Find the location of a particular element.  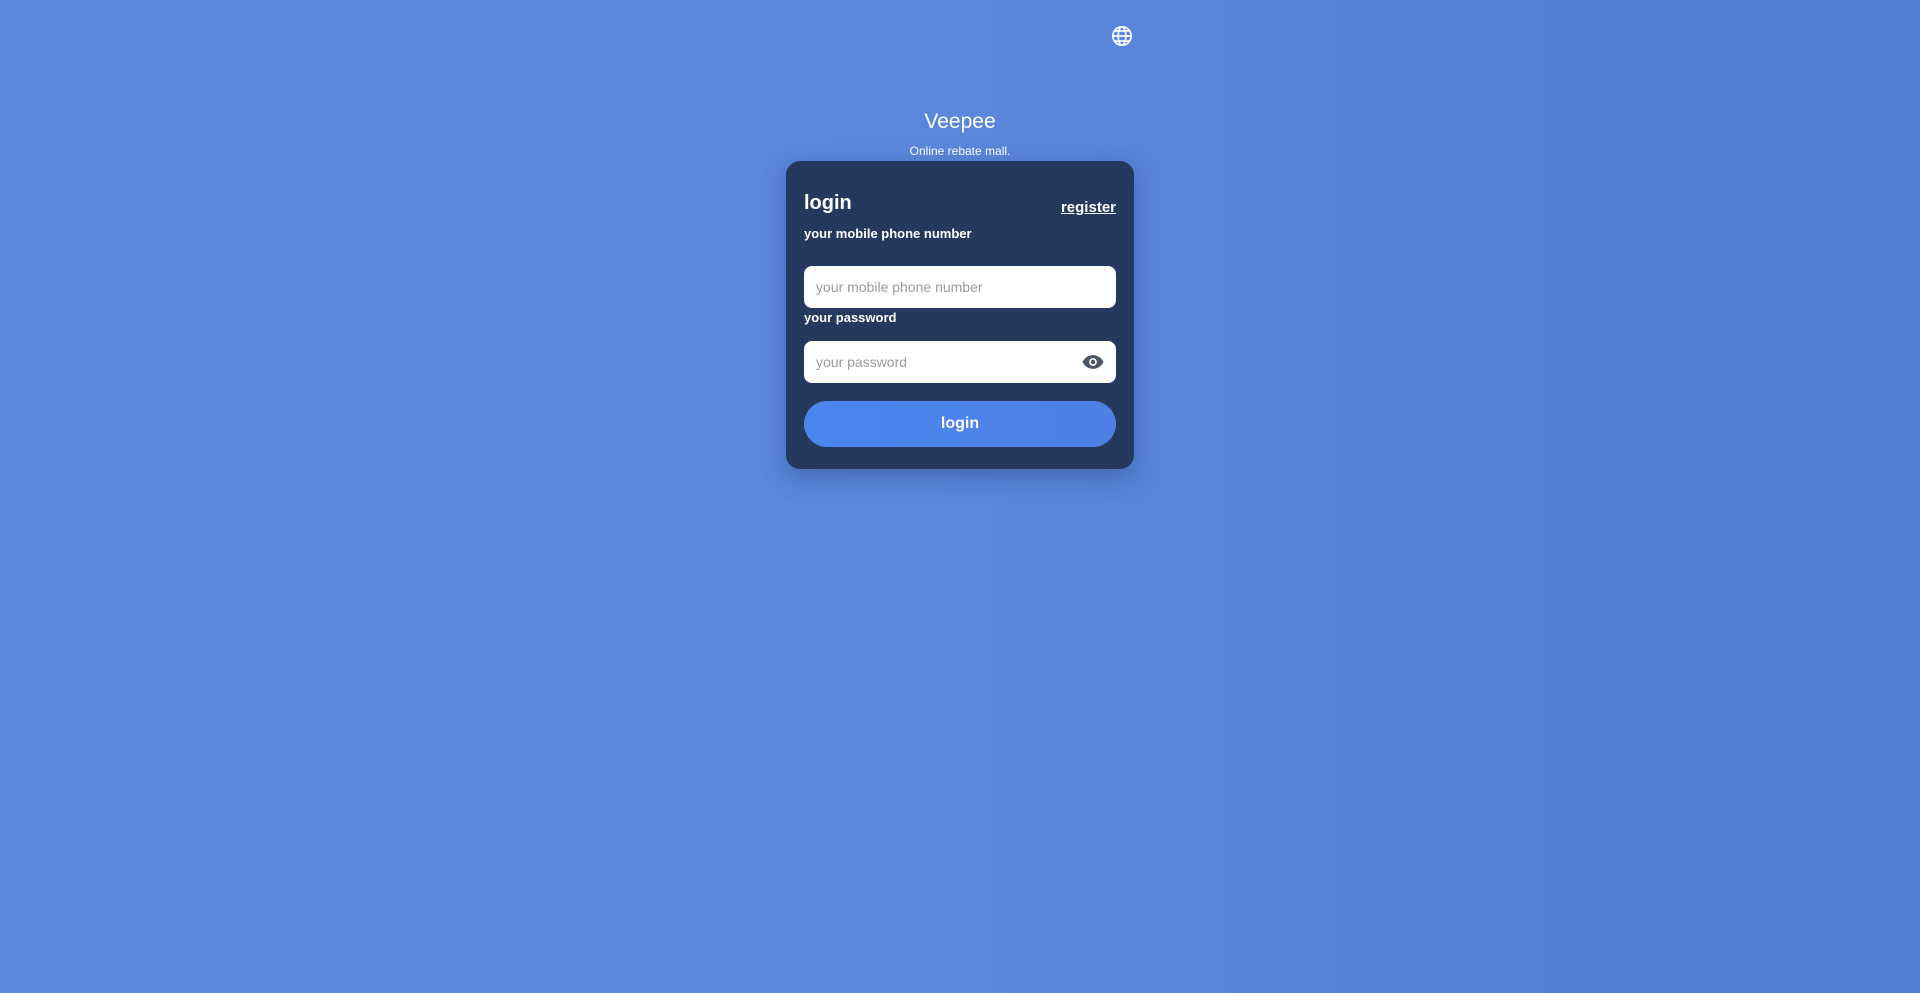

login-title: login is located at coordinates (828, 203).